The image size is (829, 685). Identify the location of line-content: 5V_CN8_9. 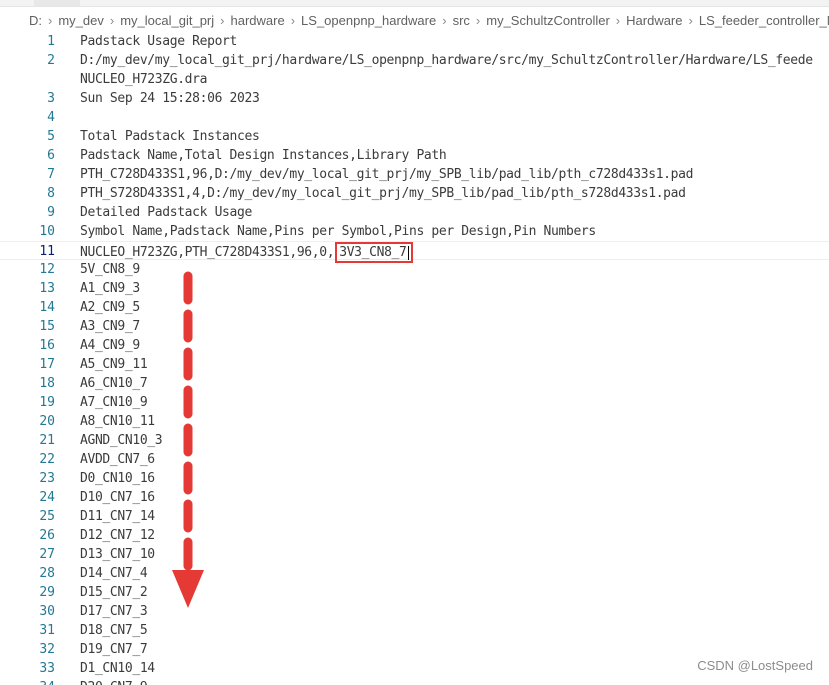
(110, 269).